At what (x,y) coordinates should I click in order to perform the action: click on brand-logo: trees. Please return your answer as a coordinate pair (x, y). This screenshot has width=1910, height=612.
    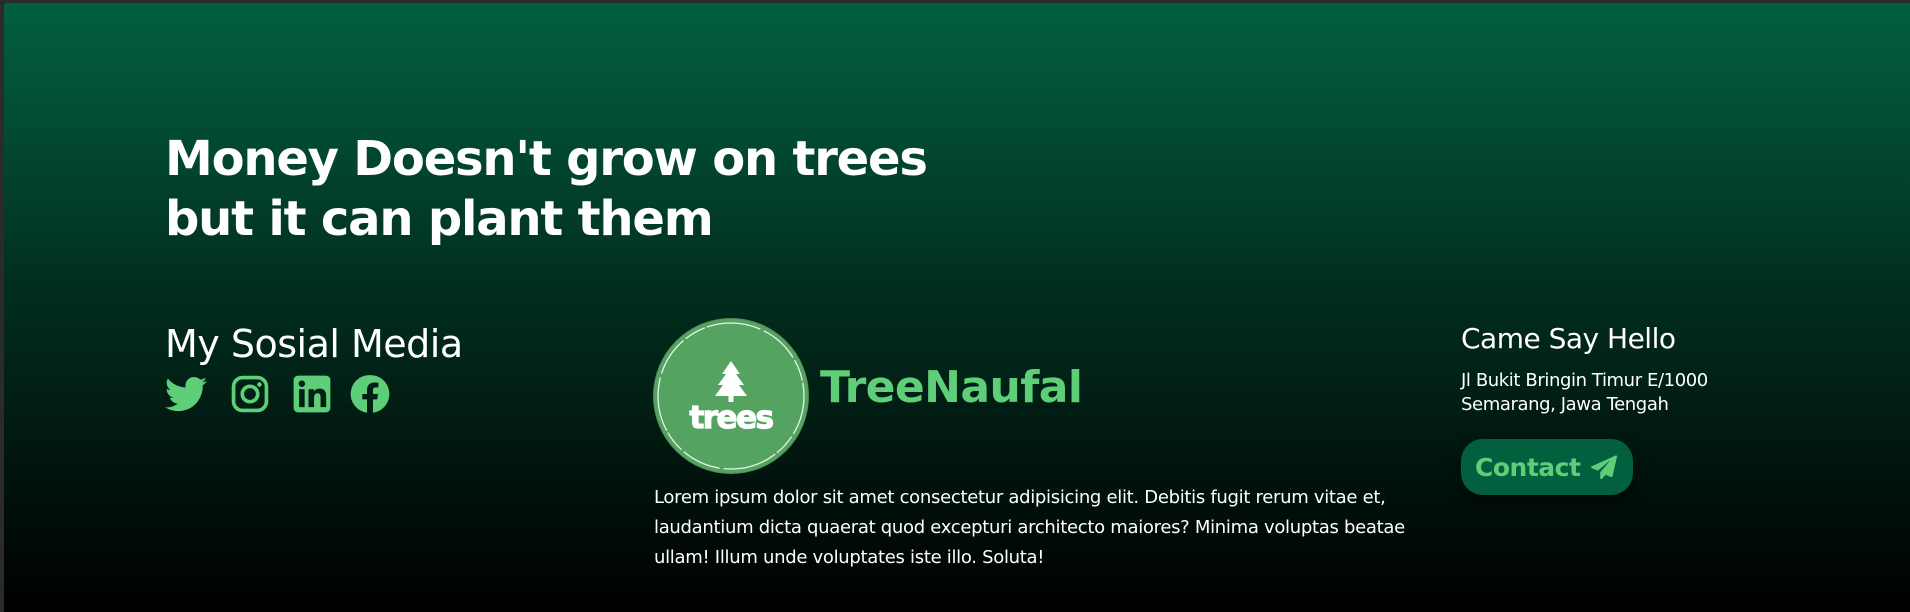
    Looking at the image, I should click on (731, 396).